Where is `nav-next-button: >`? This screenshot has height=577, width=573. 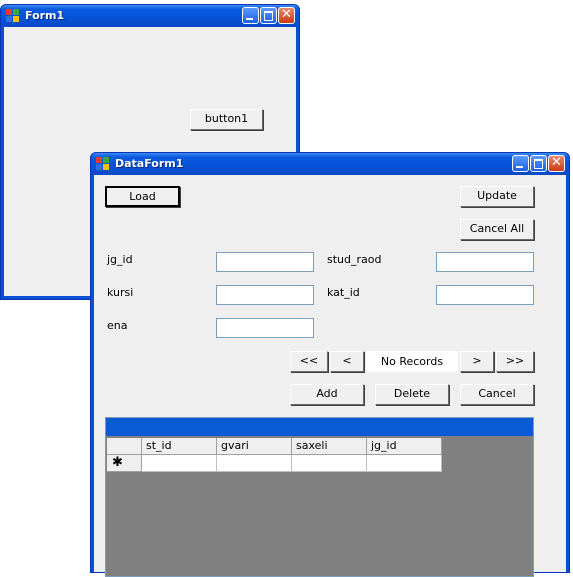
nav-next-button: > is located at coordinates (477, 361).